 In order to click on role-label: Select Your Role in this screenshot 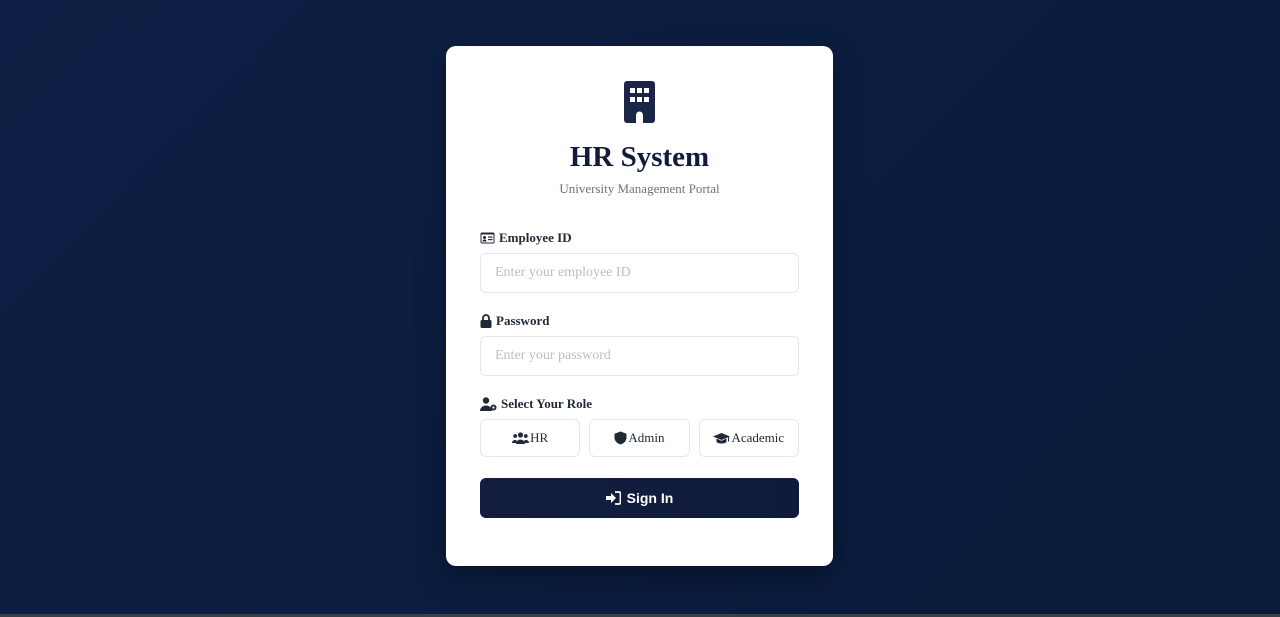, I will do `click(536, 404)`.